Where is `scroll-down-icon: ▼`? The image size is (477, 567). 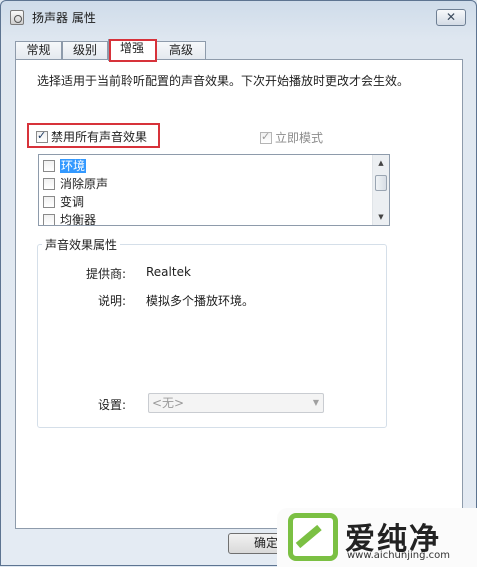
scroll-down-icon: ▼ is located at coordinates (381, 217).